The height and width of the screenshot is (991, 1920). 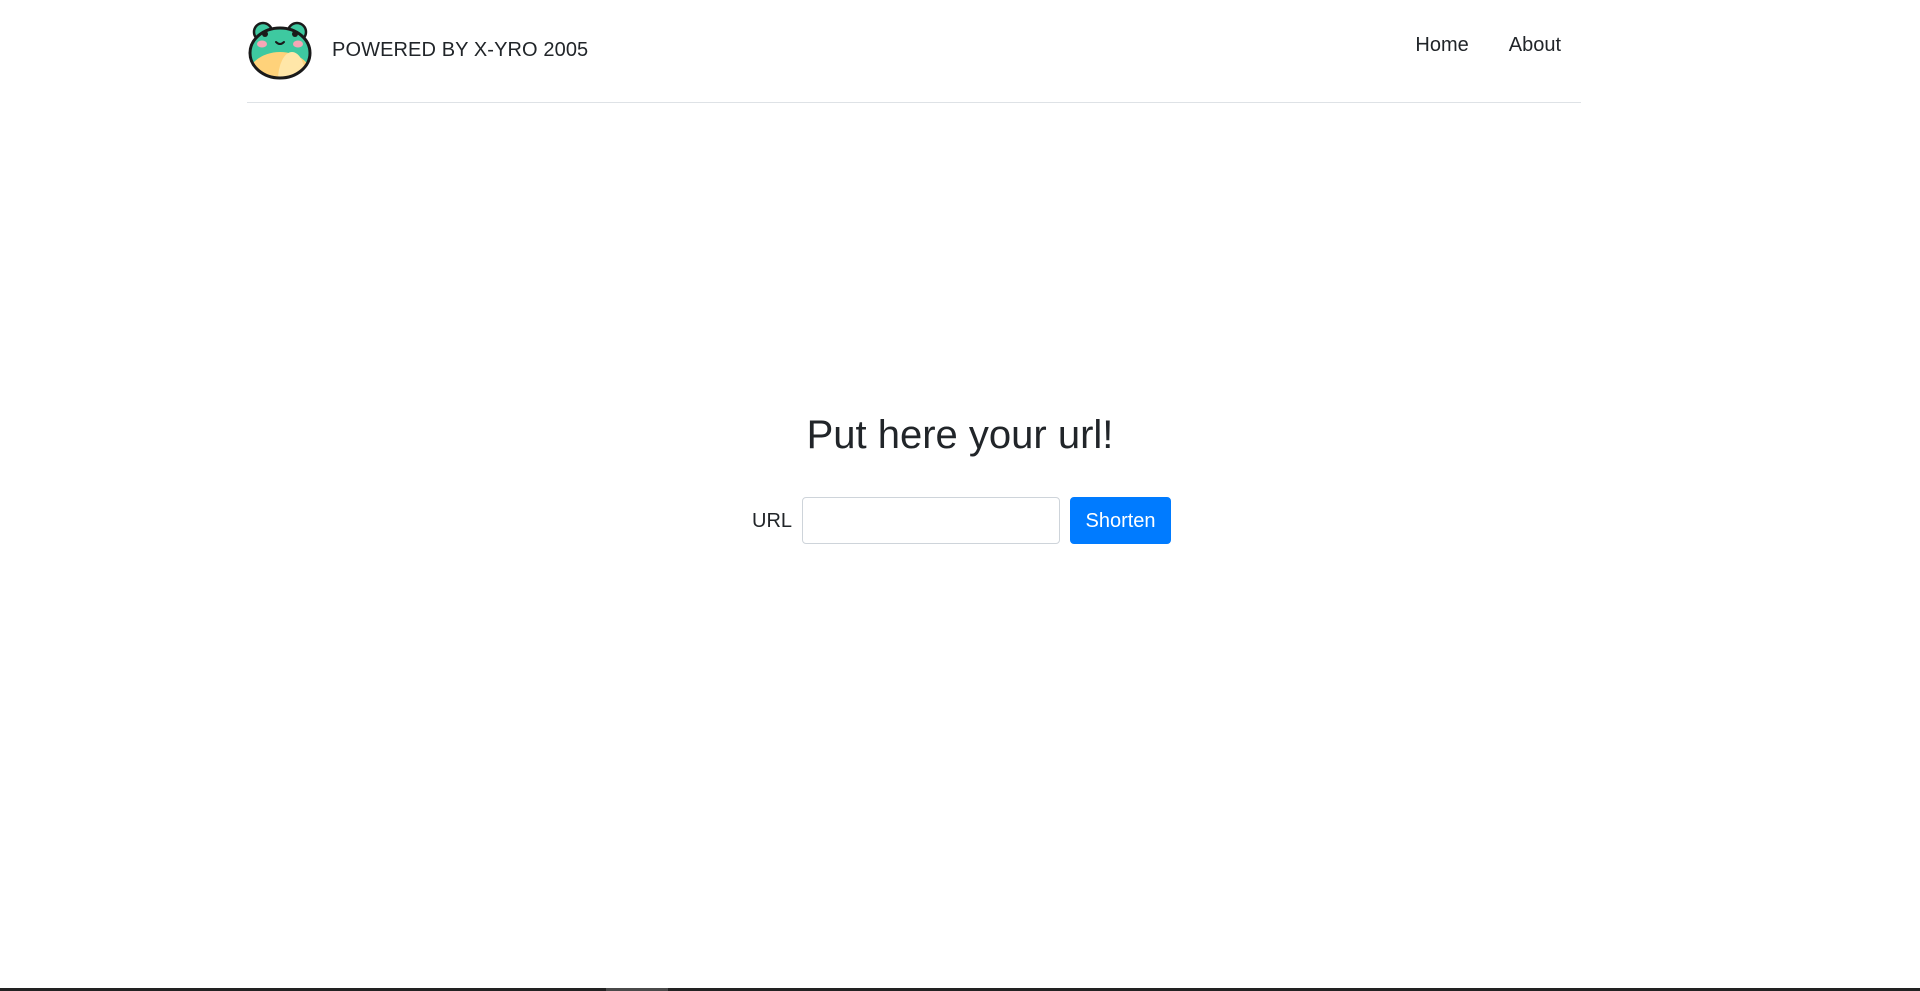 I want to click on shorten-button: Shorten, so click(x=1121, y=520).